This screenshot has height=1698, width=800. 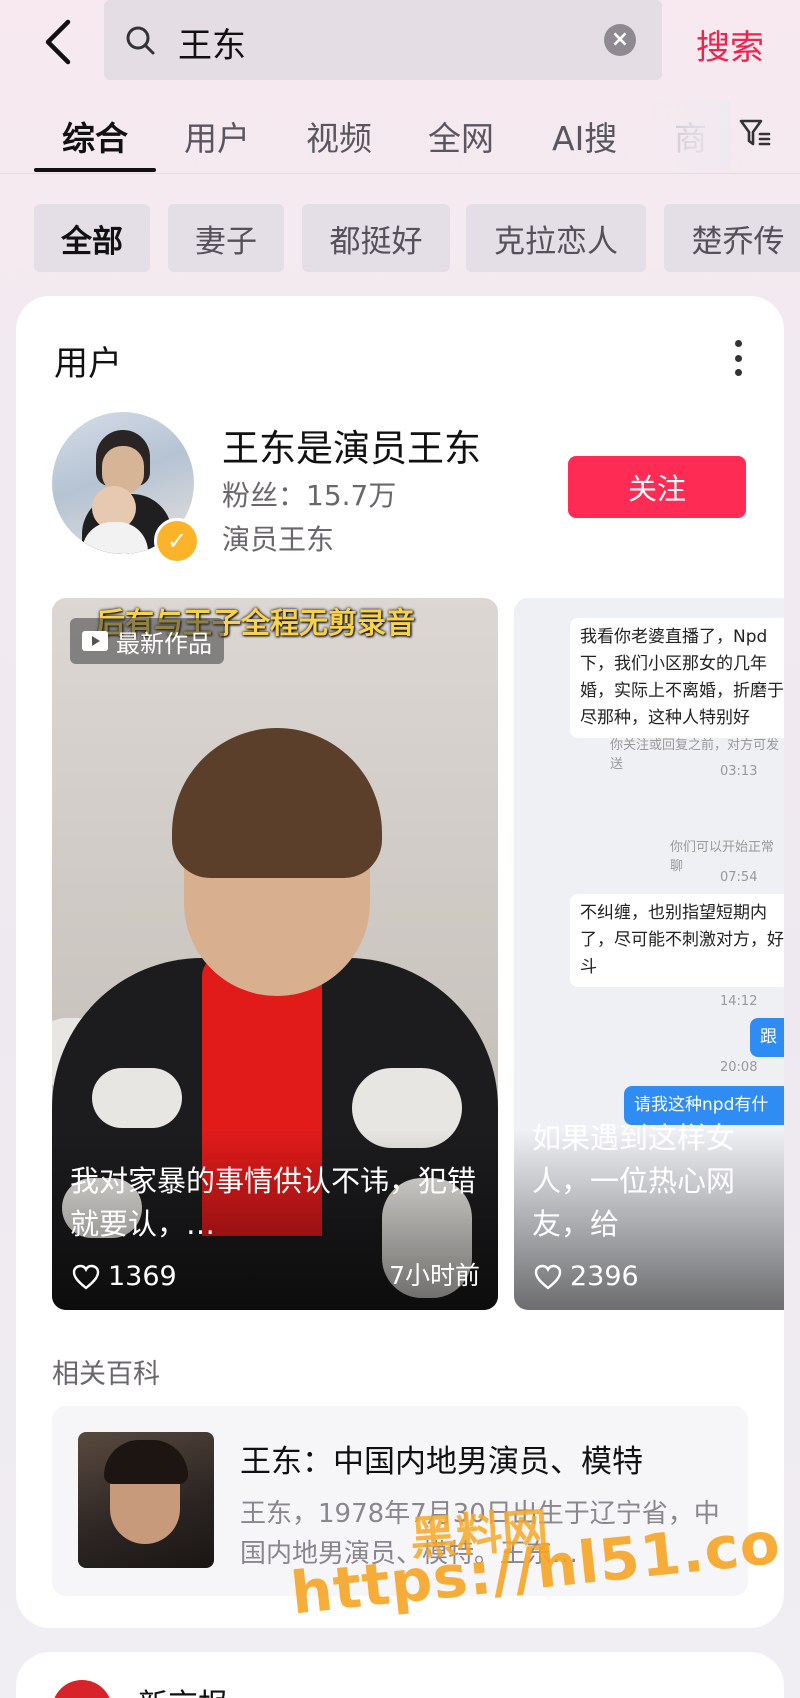 I want to click on search-button: 搜索, so click(x=730, y=44).